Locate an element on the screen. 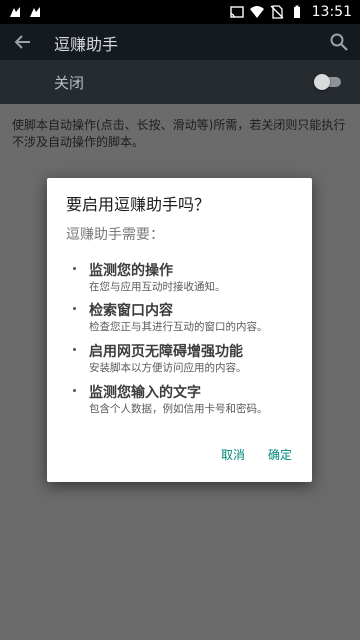 This screenshot has width=360, height=640. switch-label: 关闭 is located at coordinates (69, 83).